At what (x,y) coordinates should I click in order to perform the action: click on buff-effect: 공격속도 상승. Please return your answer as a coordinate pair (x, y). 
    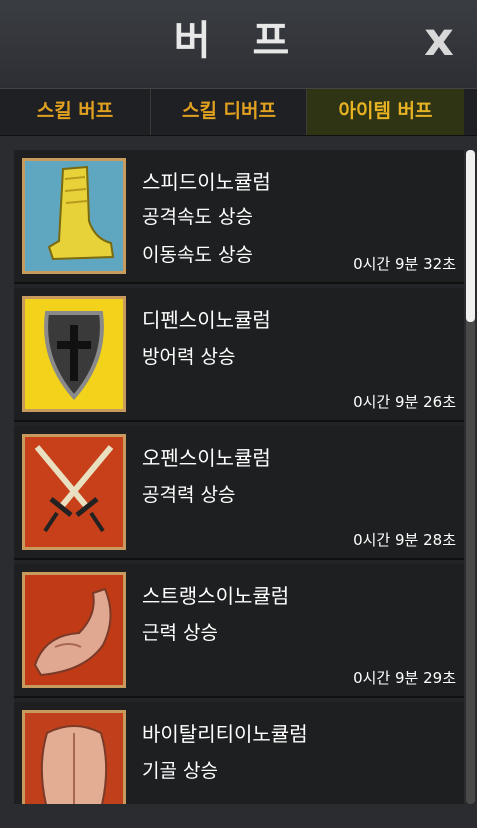
    Looking at the image, I should click on (197, 217).